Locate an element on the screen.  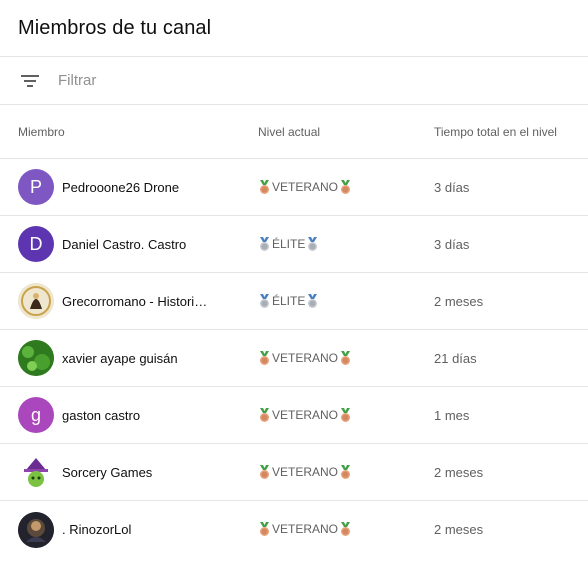
member-row: D Daniel Castro. Castro ÉLITE 3 días is located at coordinates (294, 244).